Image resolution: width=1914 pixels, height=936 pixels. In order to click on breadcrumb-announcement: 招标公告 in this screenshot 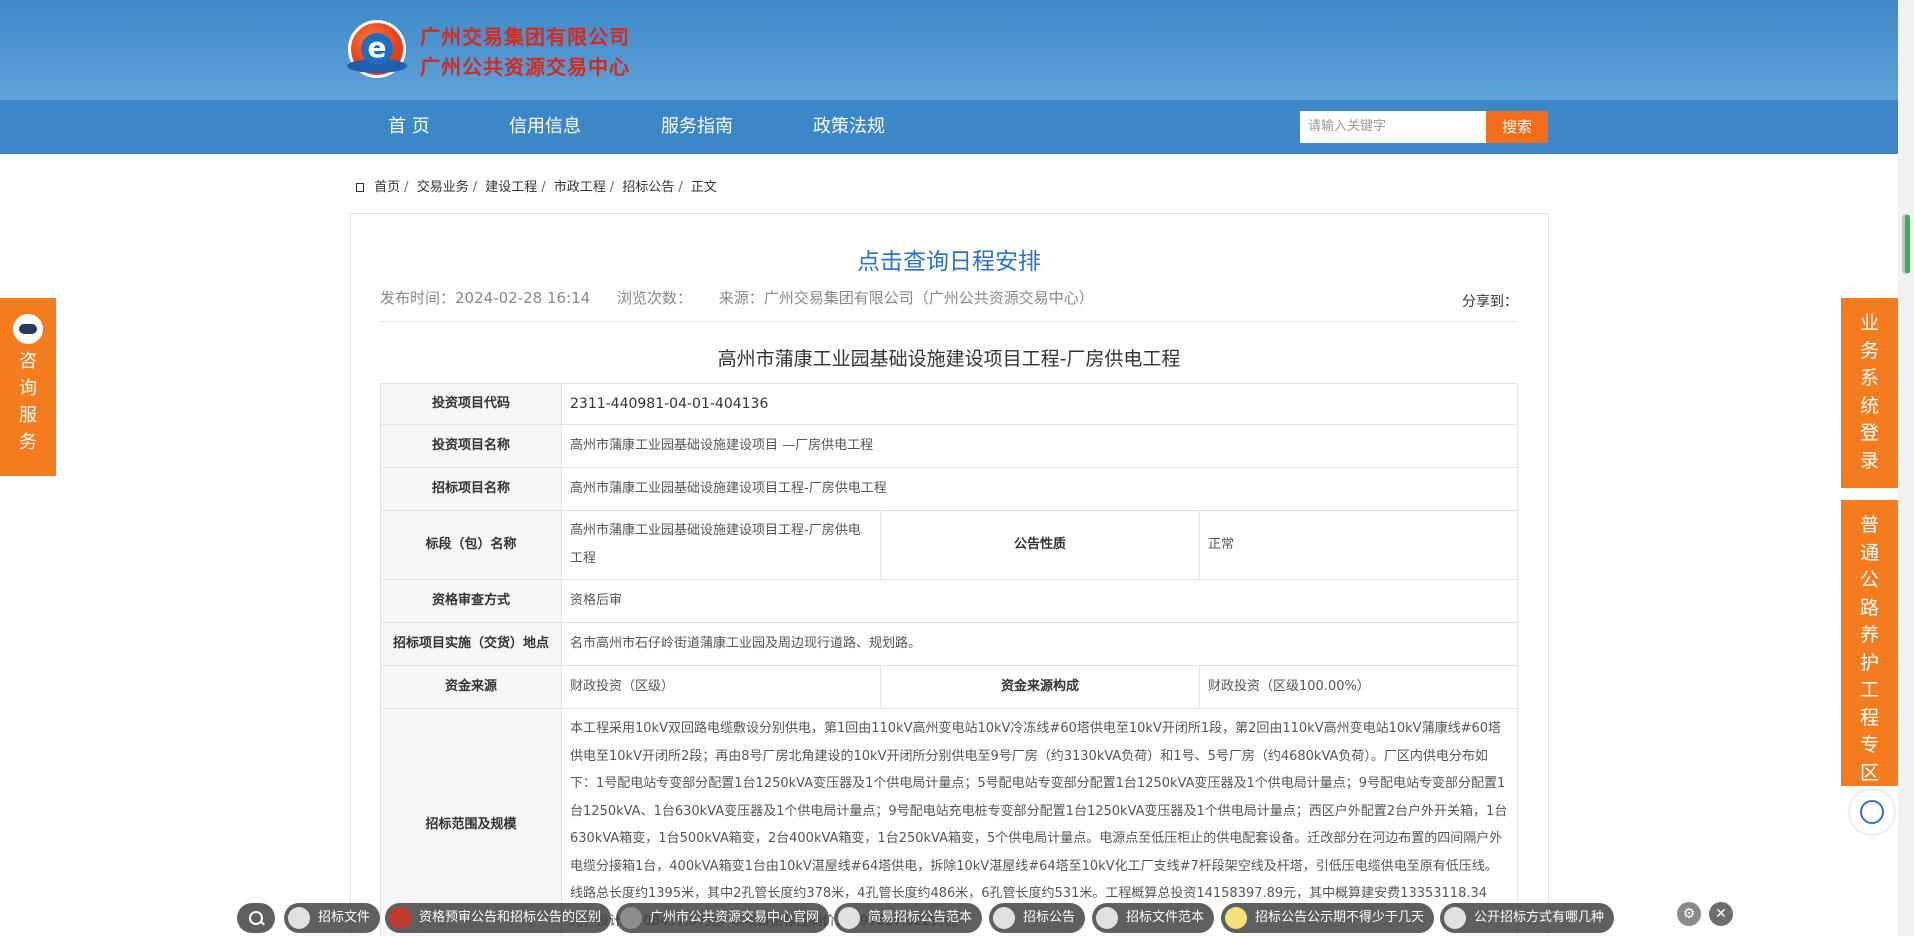, I will do `click(648, 187)`.